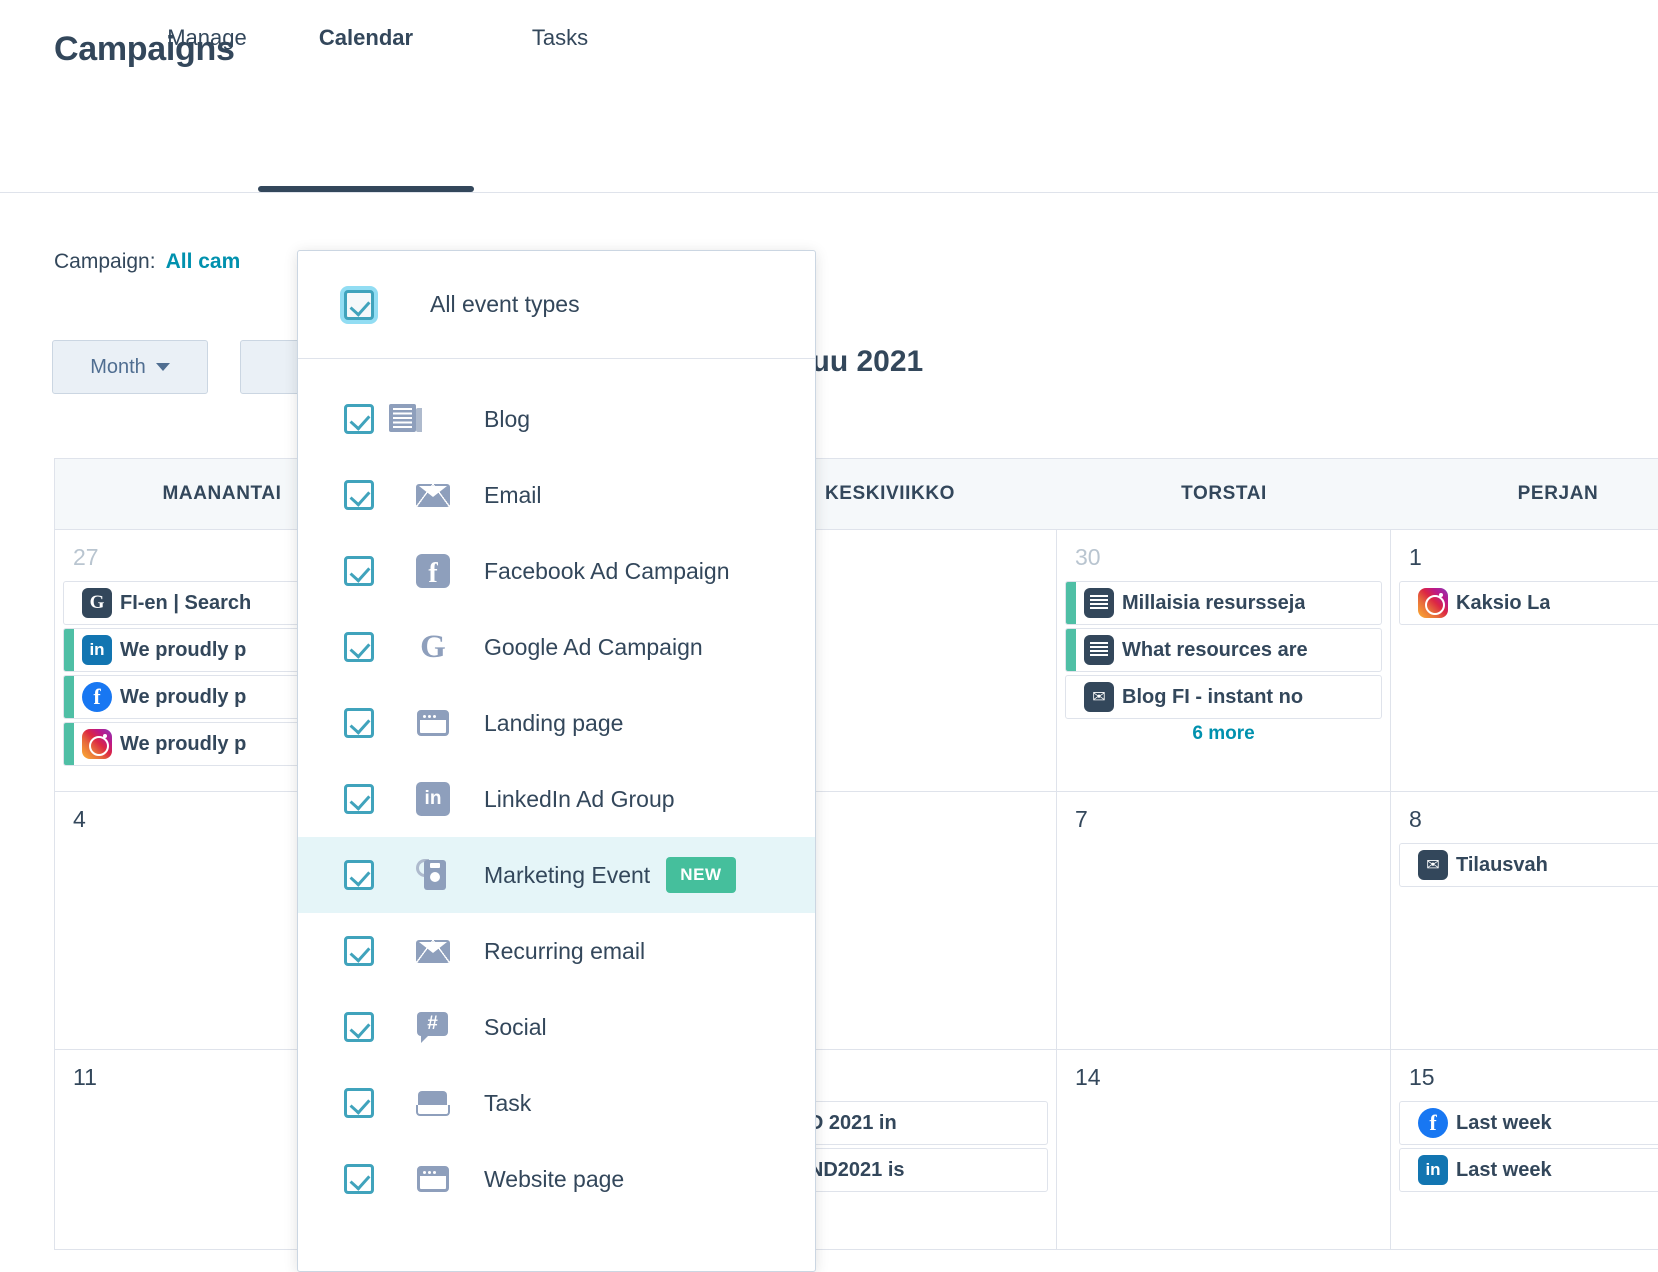 The image size is (1658, 1272). Describe the element at coordinates (507, 418) in the screenshot. I see `event-type-label: Blog` at that location.